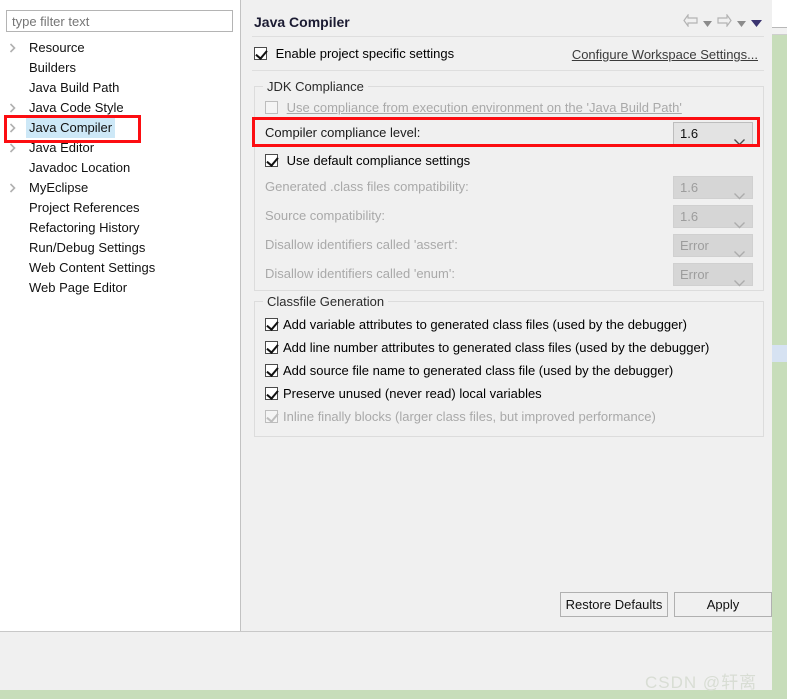 This screenshot has height=699, width=787. Describe the element at coordinates (509, 275) in the screenshot. I see `jdk-detail-row: Disallow identifiers called 'enum': Error` at that location.